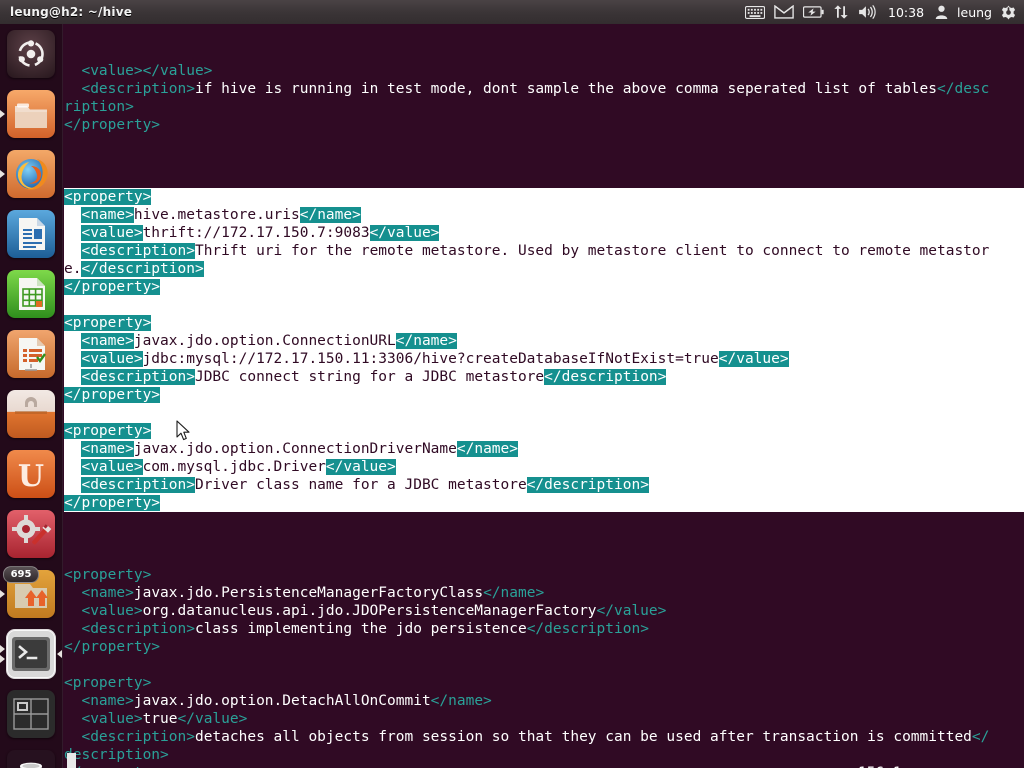 The image size is (1024, 768). I want to click on libreoffice-calc-icon, so click(31, 294).